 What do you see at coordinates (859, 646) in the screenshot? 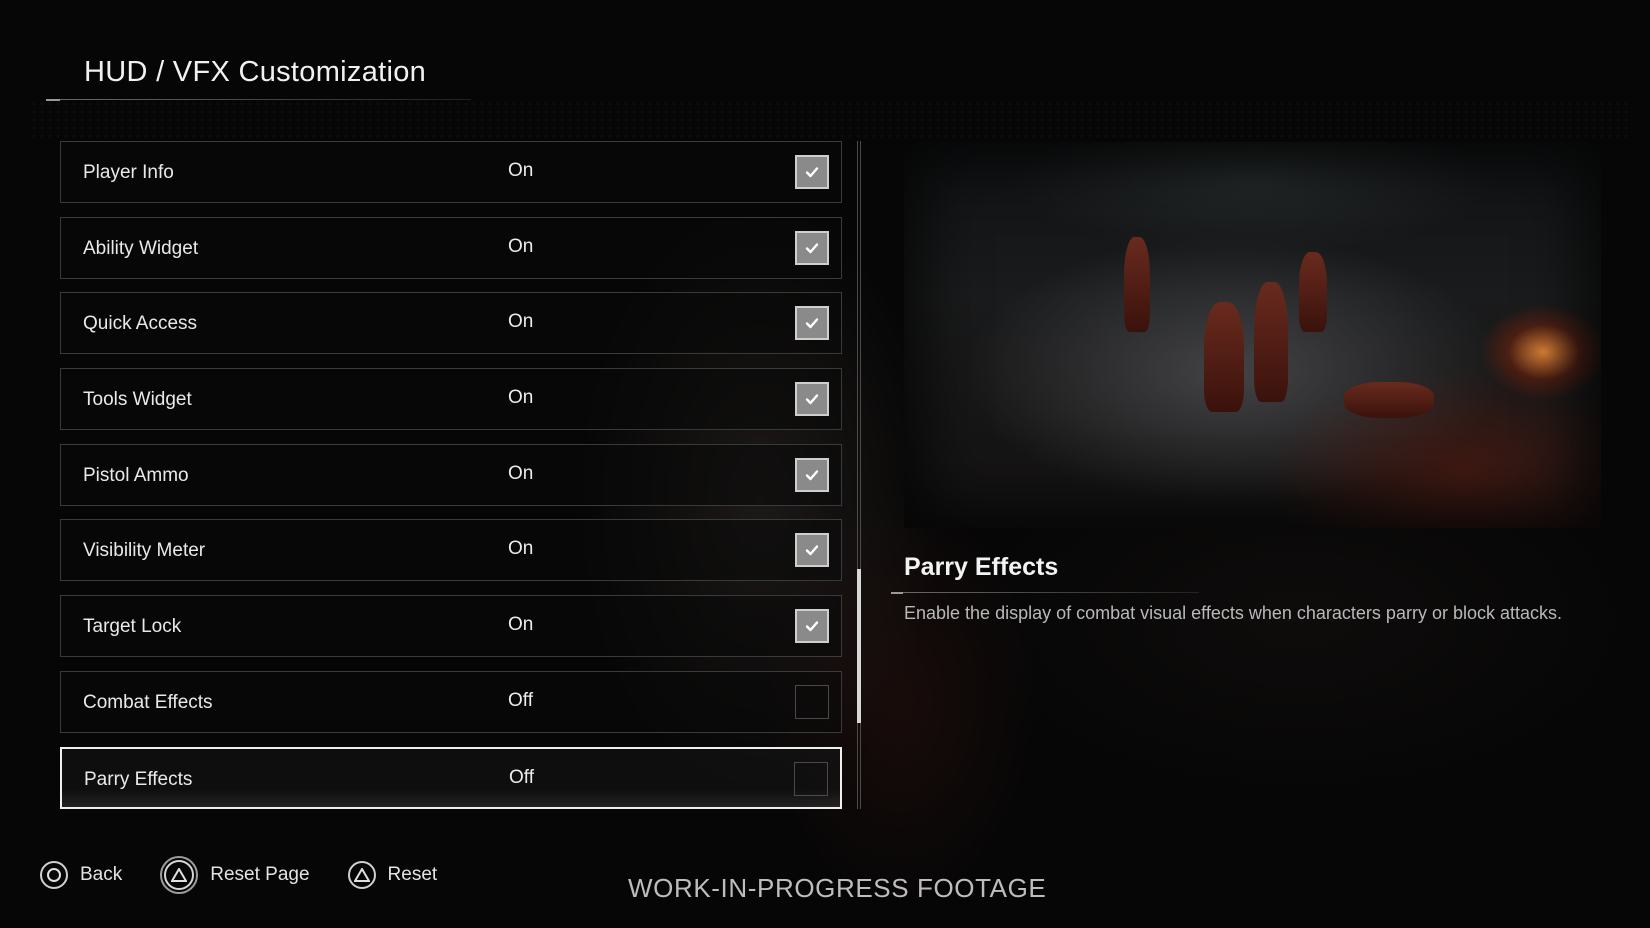
I see `scrollbar-thumb` at bounding box center [859, 646].